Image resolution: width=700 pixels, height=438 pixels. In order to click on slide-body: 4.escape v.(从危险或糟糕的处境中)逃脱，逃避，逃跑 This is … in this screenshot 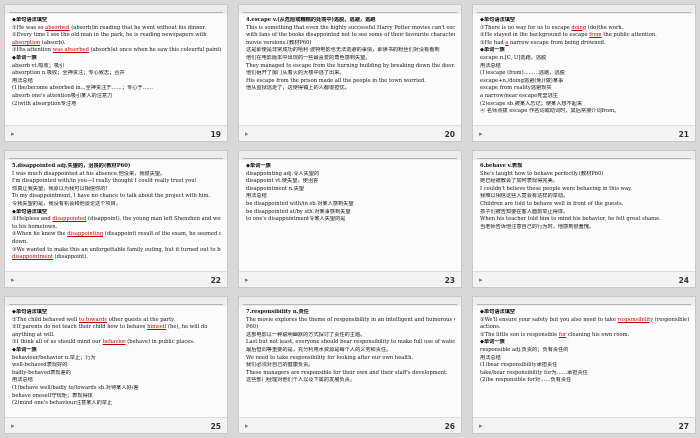, I will do `click(350, 70)`.